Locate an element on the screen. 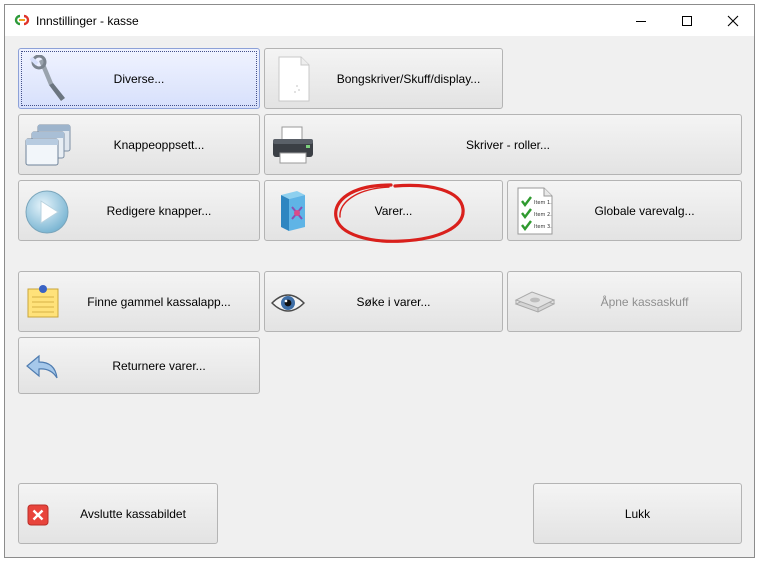 Image resolution: width=763 pixels, height=565 pixels. checklist-item-3: Item 3. is located at coordinates (543, 227).